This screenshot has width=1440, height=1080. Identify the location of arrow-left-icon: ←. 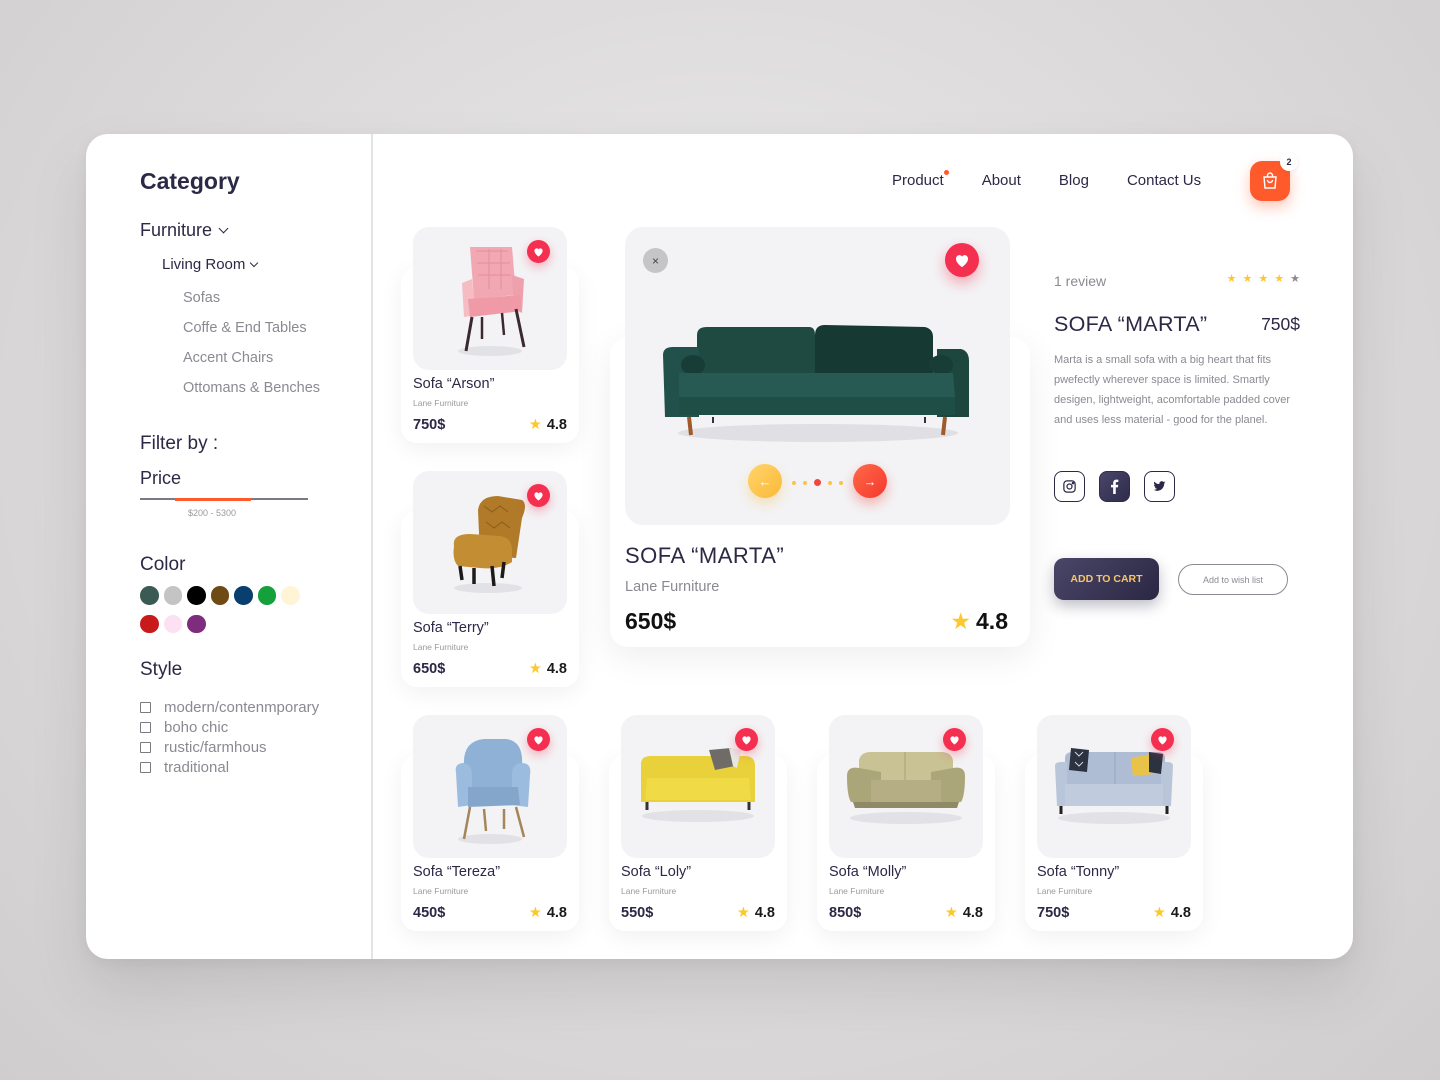
(765, 481).